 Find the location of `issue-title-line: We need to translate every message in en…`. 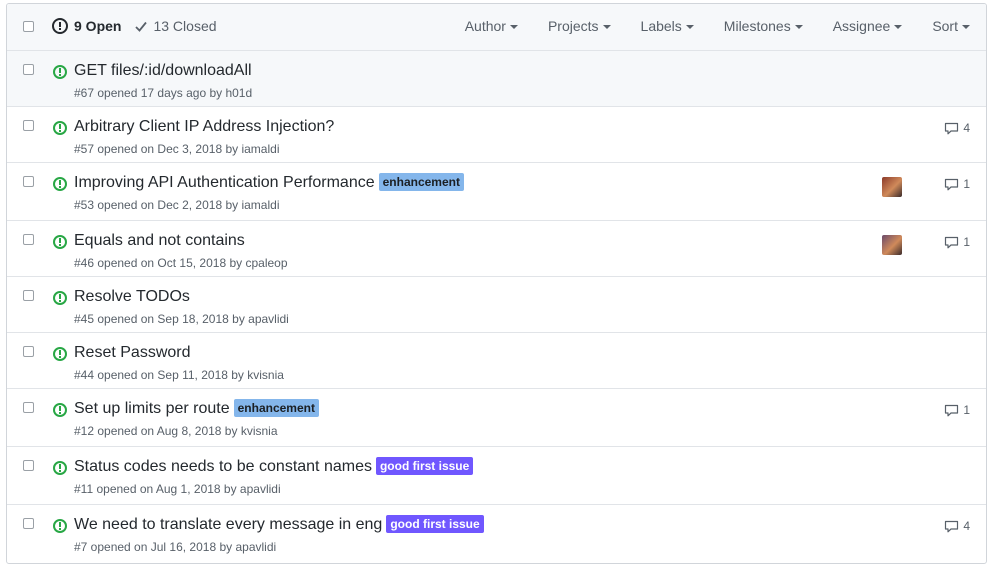

issue-title-line: We need to translate every message in en… is located at coordinates (279, 524).